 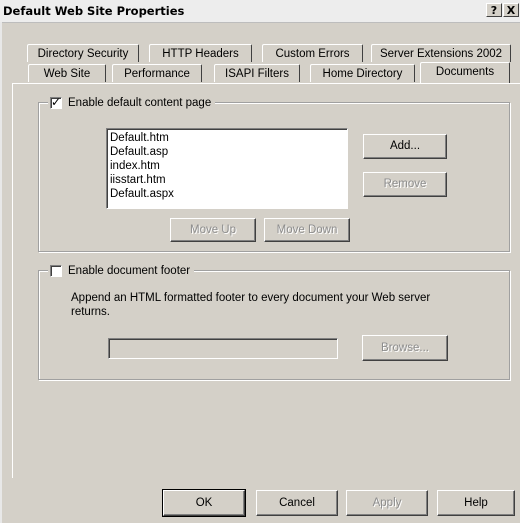 I want to click on tab-isapi-filters: ISAPI Filters, so click(x=257, y=73).